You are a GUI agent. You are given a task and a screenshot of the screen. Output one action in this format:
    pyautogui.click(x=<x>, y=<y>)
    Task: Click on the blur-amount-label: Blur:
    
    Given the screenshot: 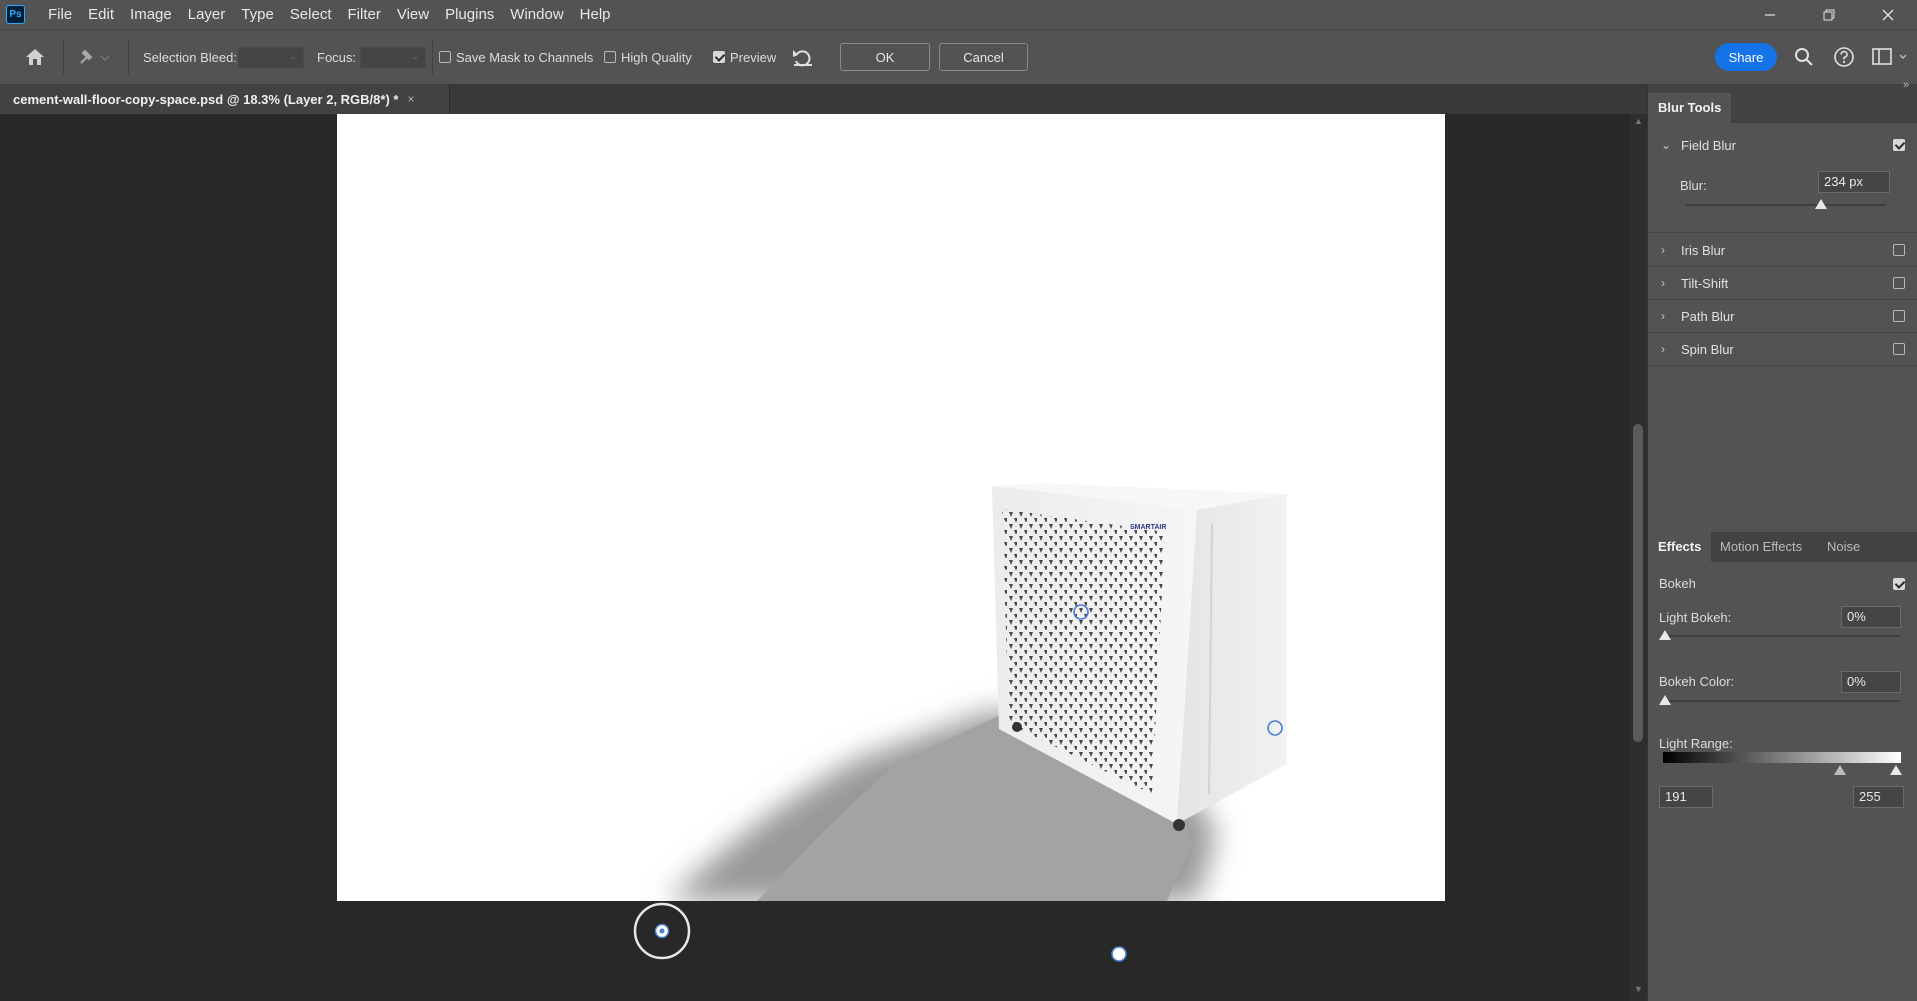 What is the action you would take?
    pyautogui.click(x=1693, y=185)
    